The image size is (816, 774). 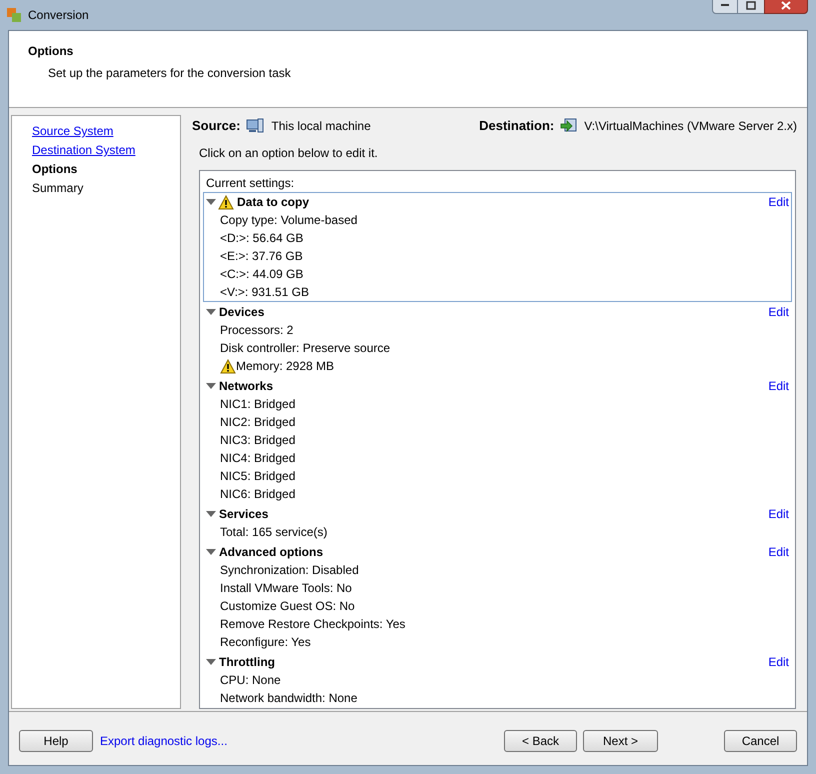 I want to click on window-title: Conversion, so click(x=58, y=15).